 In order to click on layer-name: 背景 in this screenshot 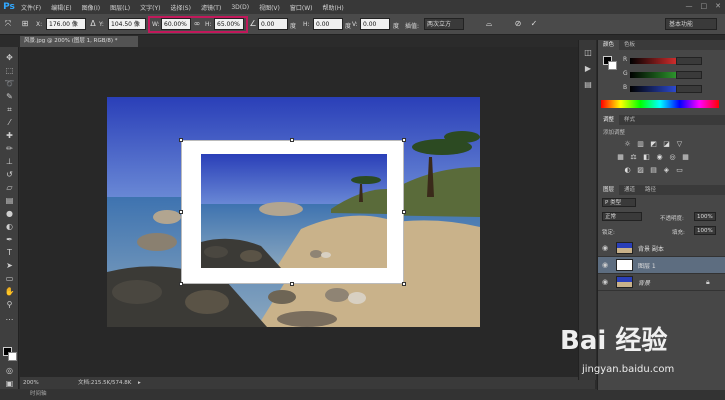, I will do `click(644, 282)`.